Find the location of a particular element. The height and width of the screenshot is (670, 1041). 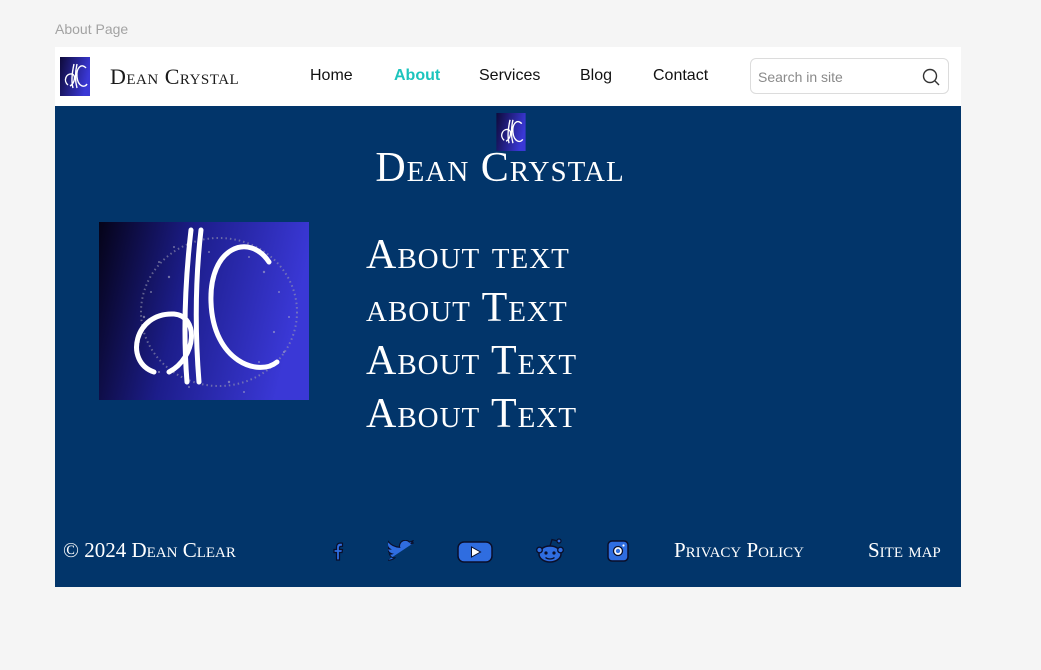

nav-contact: Contact is located at coordinates (680, 76).